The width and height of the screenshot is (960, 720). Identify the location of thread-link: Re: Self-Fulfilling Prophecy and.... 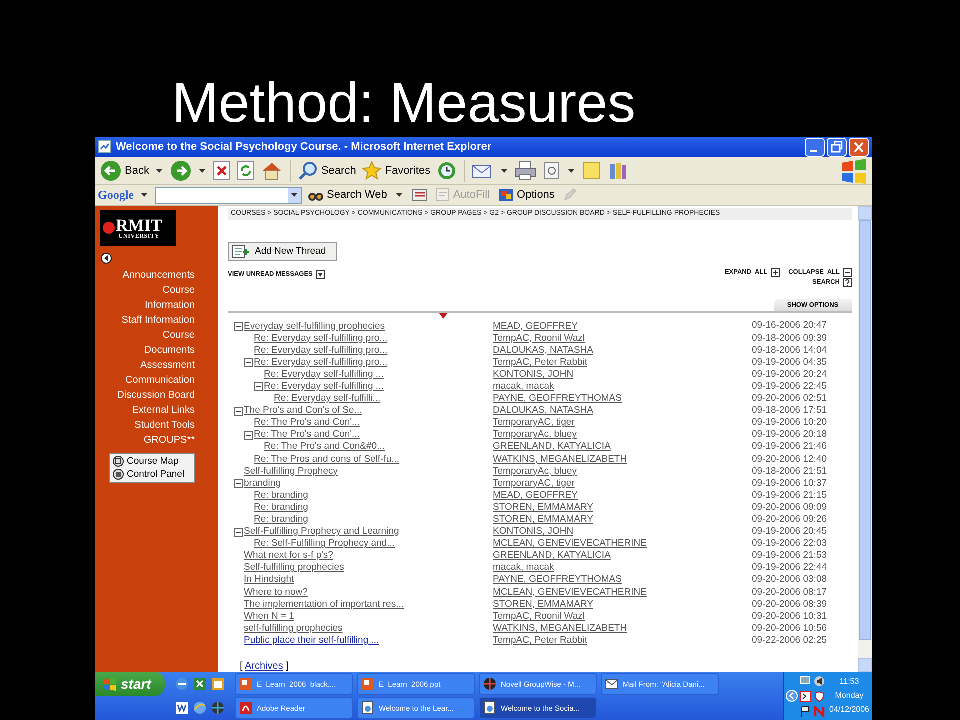
(324, 544).